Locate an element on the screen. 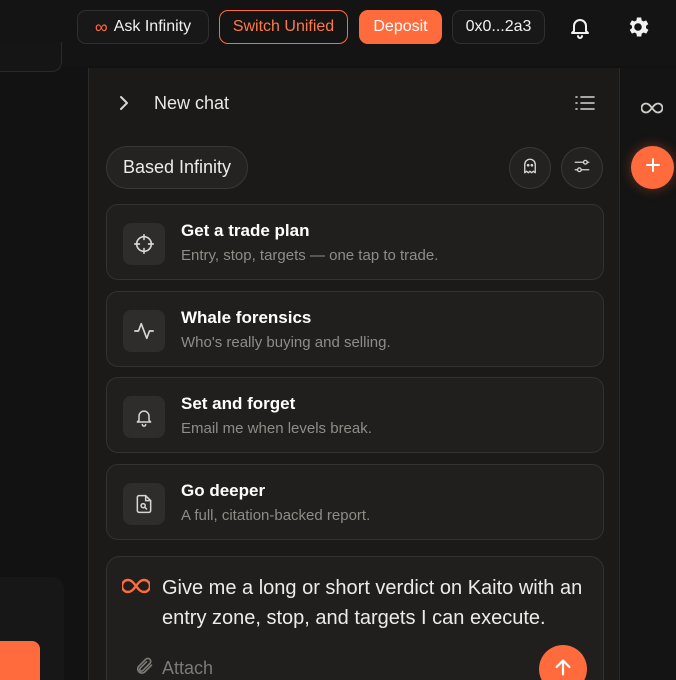 The width and height of the screenshot is (676, 680). suggestion-subtitle: Entry, stop, targets — one tap to trade. is located at coordinates (310, 255).